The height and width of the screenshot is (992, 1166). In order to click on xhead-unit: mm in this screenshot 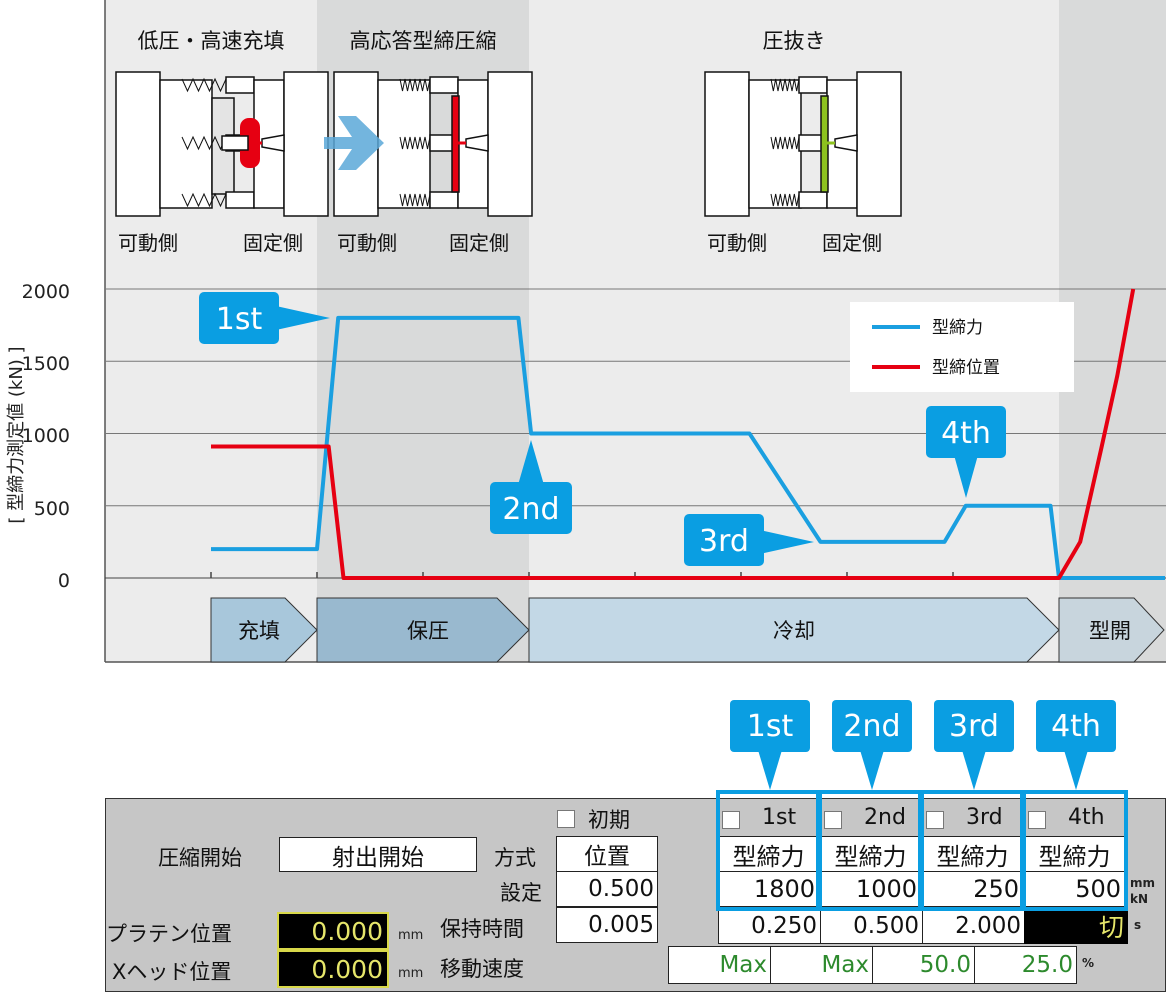, I will do `click(411, 973)`.